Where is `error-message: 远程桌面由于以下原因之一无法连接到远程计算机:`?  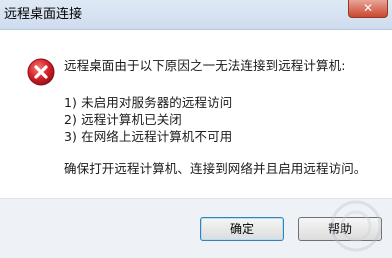 error-message: 远程桌面由于以下原因之一无法连接到远程计算机: is located at coordinates (205, 65).